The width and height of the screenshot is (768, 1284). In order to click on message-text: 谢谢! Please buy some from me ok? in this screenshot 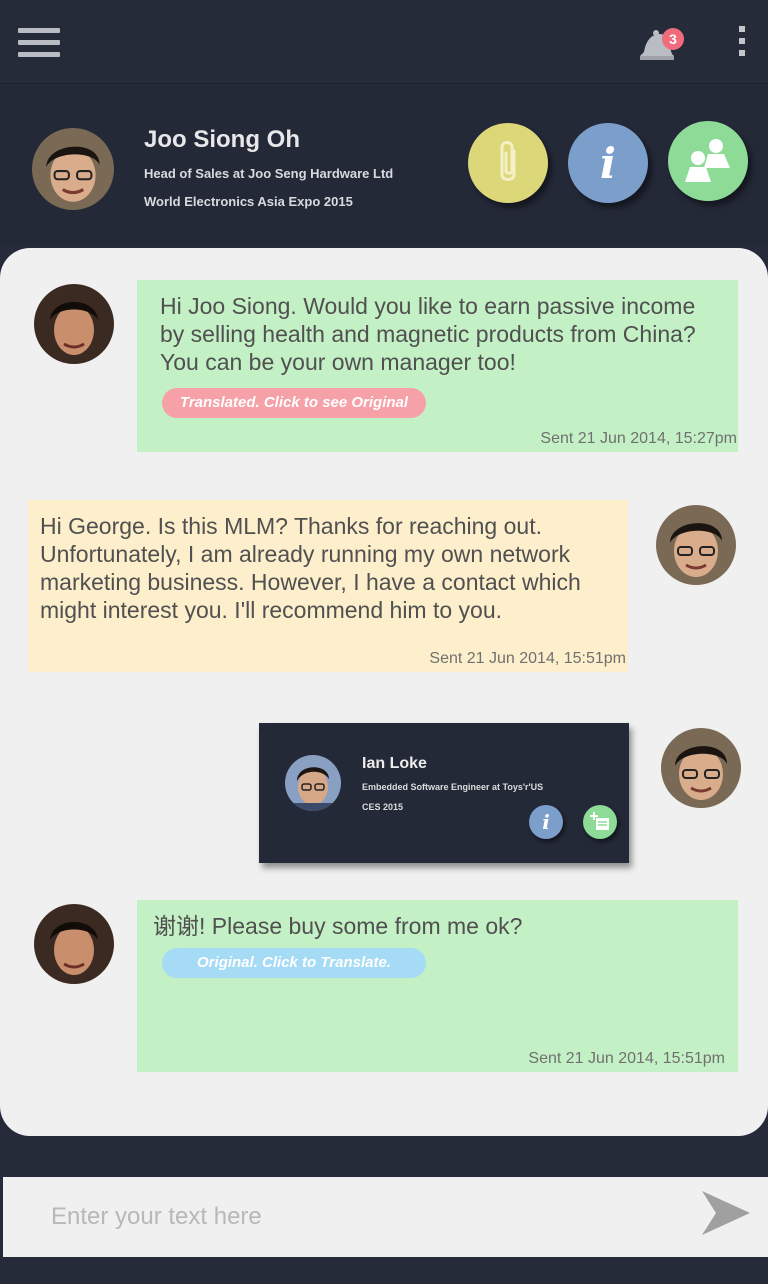, I will do `click(338, 926)`.